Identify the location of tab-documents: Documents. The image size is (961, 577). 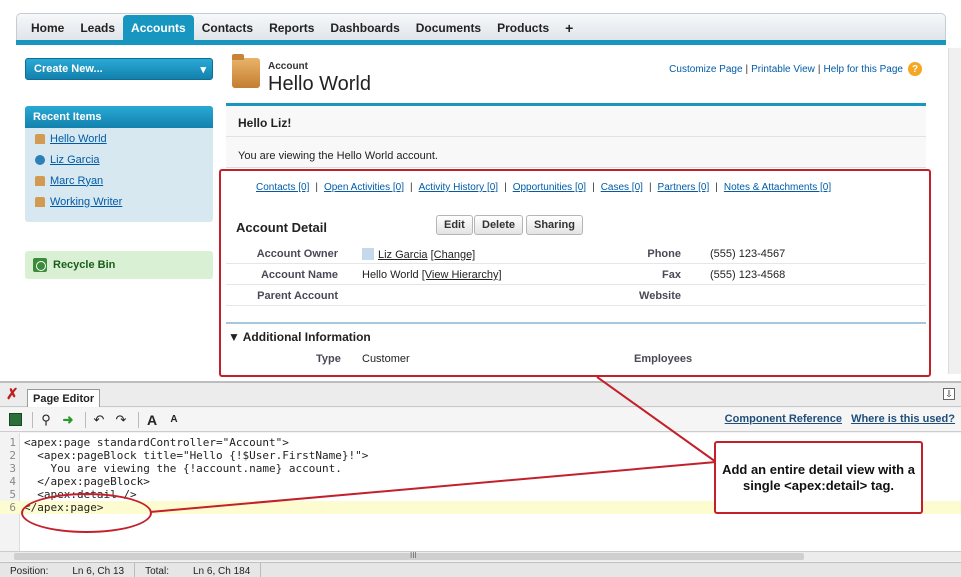
(448, 28).